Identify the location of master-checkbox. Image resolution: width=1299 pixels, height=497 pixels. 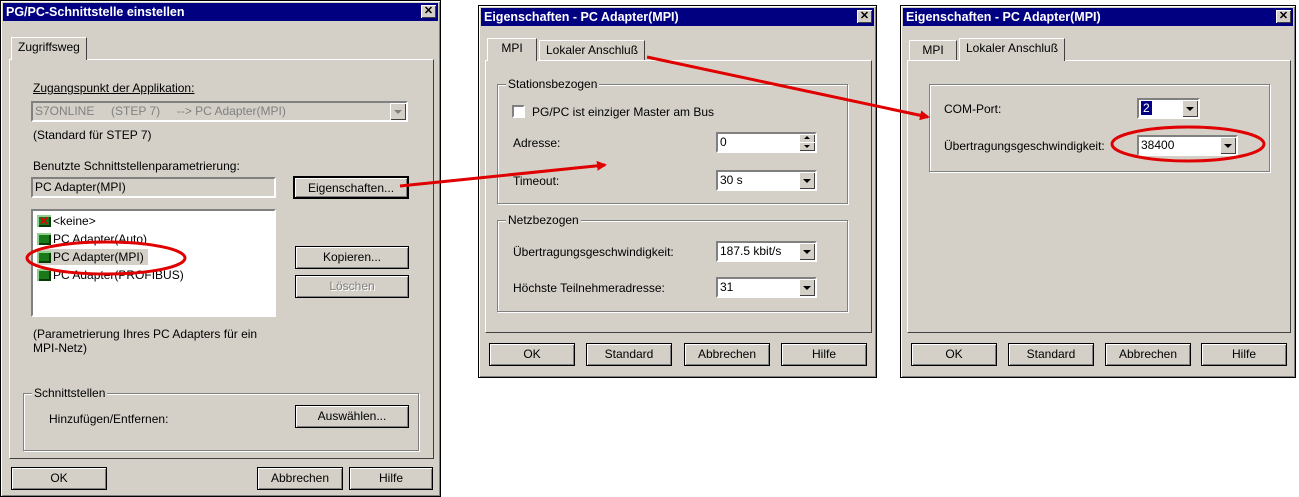
(518, 111).